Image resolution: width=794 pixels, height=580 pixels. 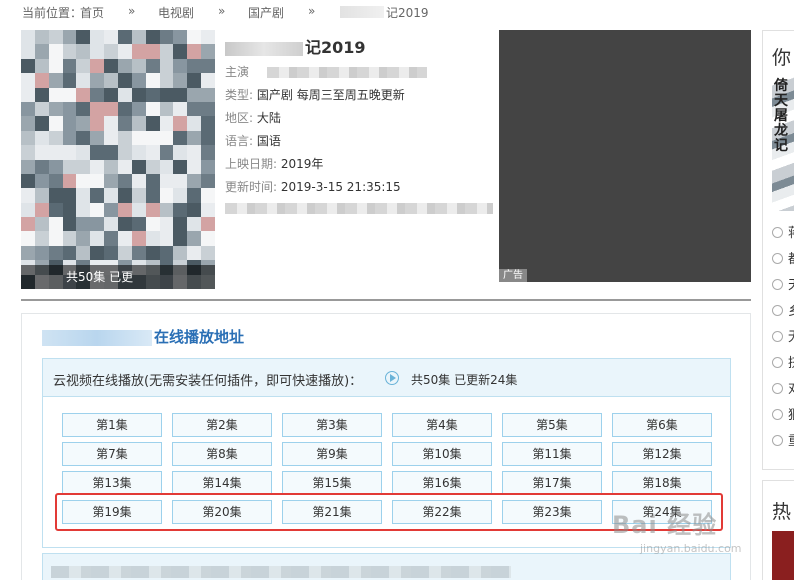 I want to click on episode-button: 第1集, so click(x=112, y=425).